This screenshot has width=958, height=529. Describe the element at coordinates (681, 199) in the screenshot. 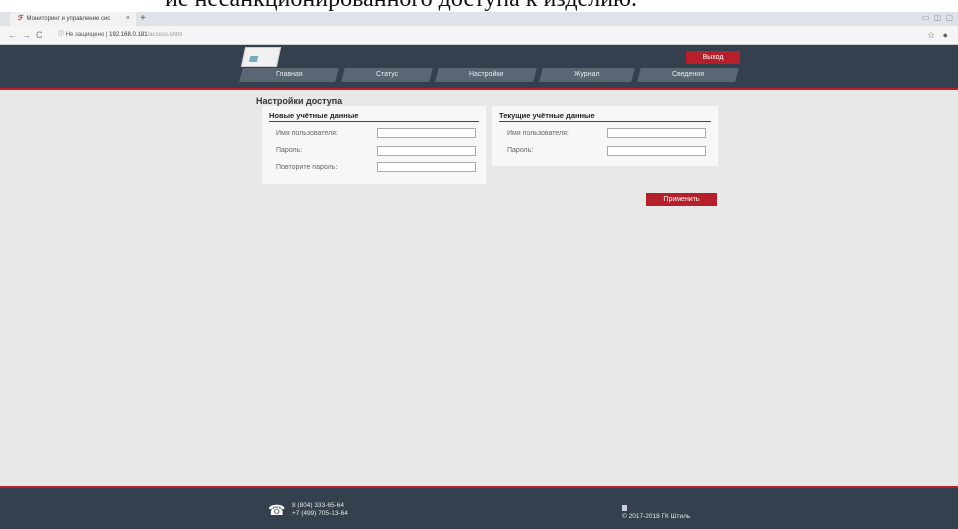

I see `apply-button: Применить` at that location.